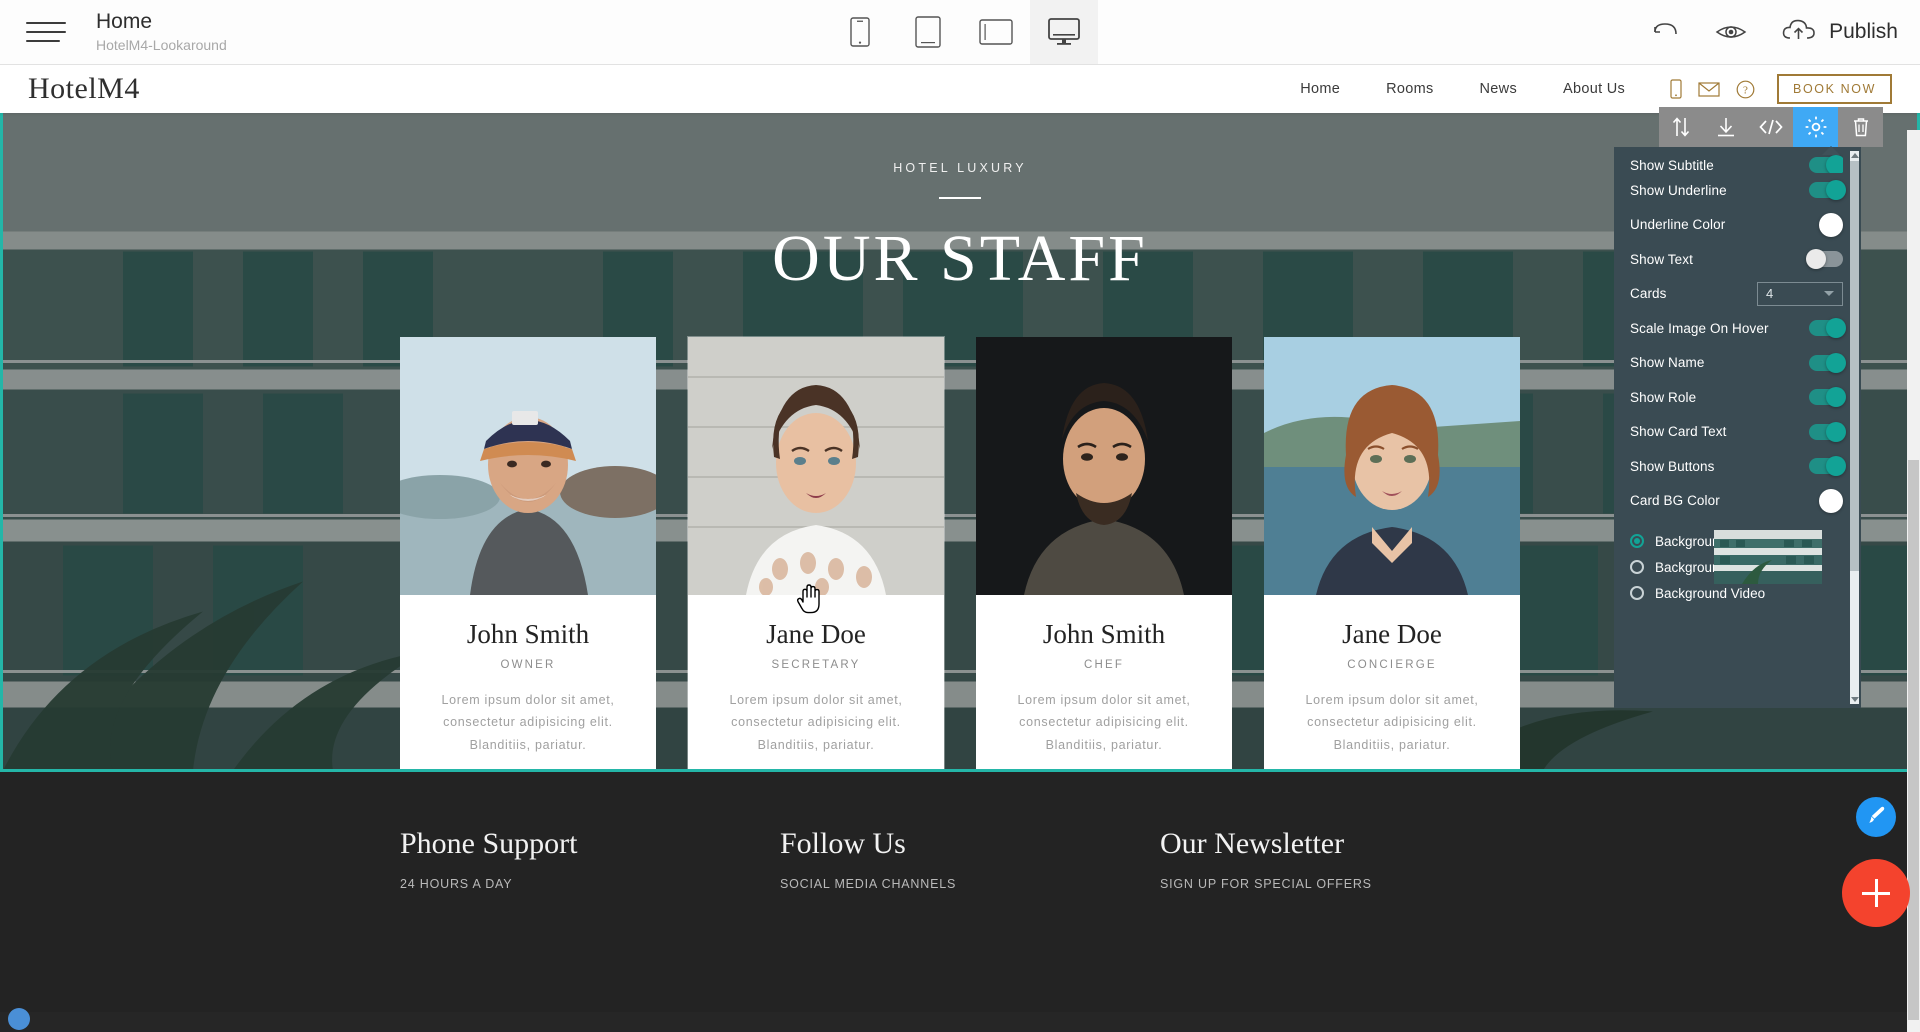 This screenshot has width=1920, height=1032. I want to click on toggle-show-role, so click(1827, 397).